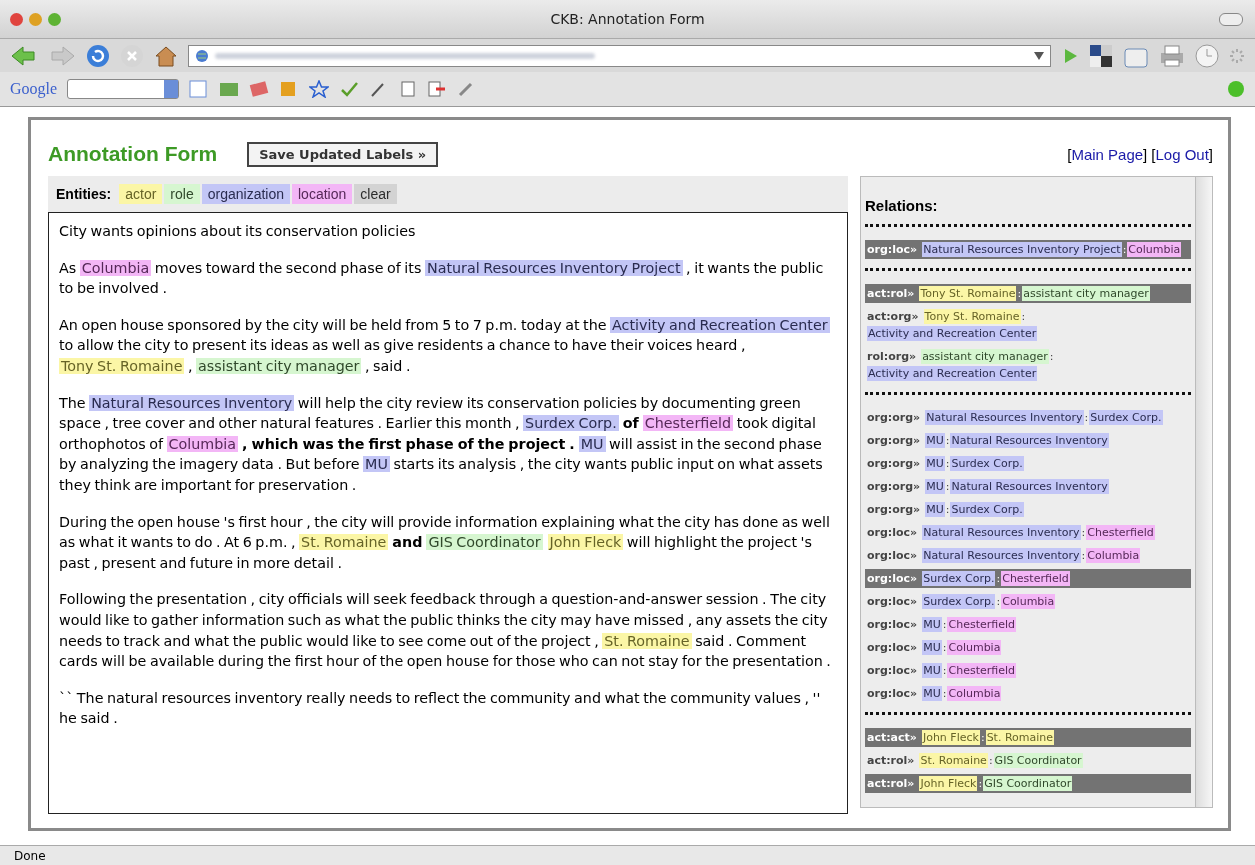  I want to click on google-logo: Google, so click(34, 89).